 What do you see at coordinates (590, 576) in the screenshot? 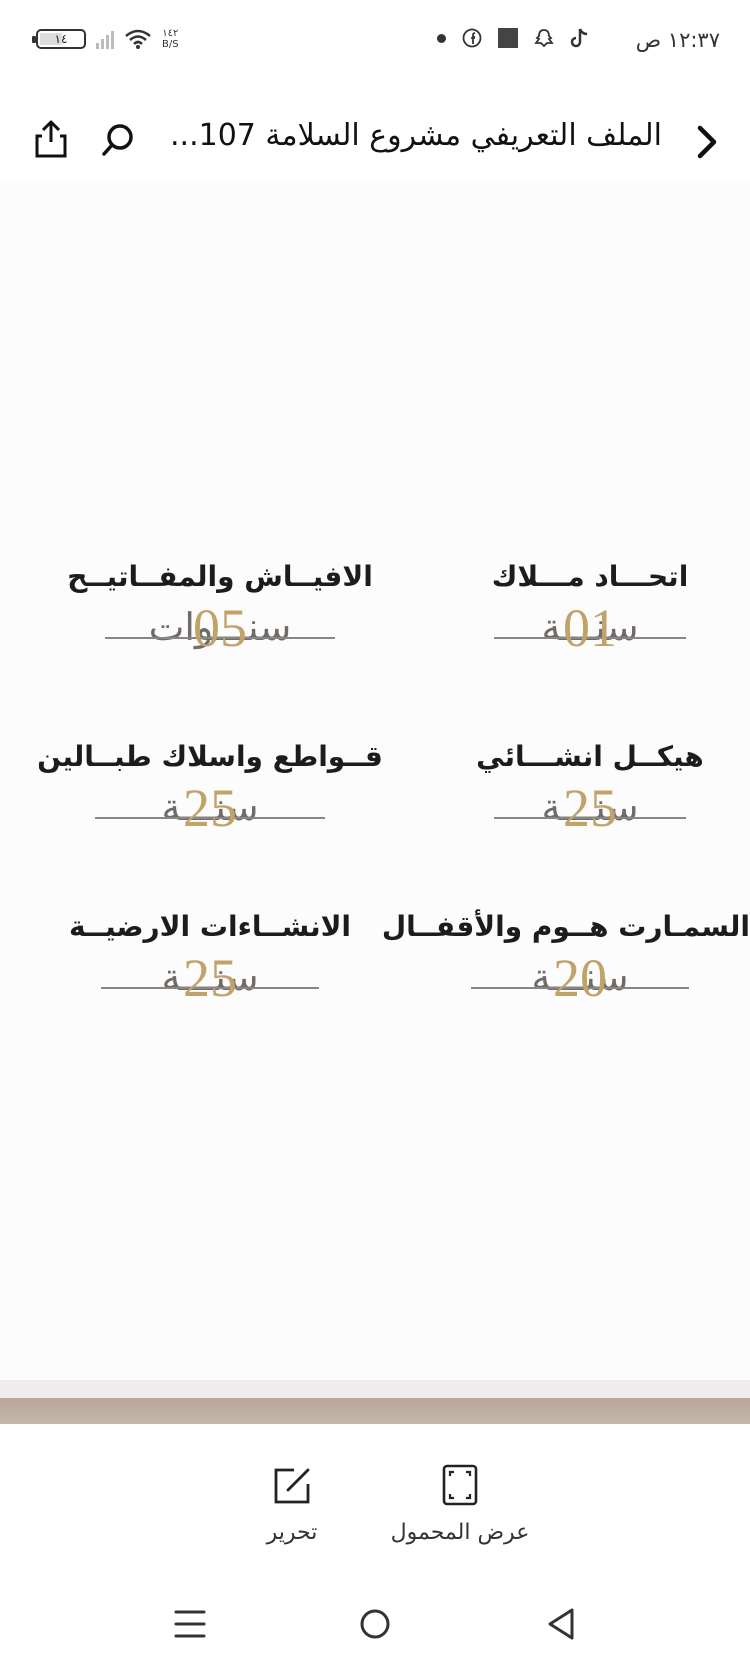
I see `warranty-title: اتحـــاد مـــلاك` at bounding box center [590, 576].